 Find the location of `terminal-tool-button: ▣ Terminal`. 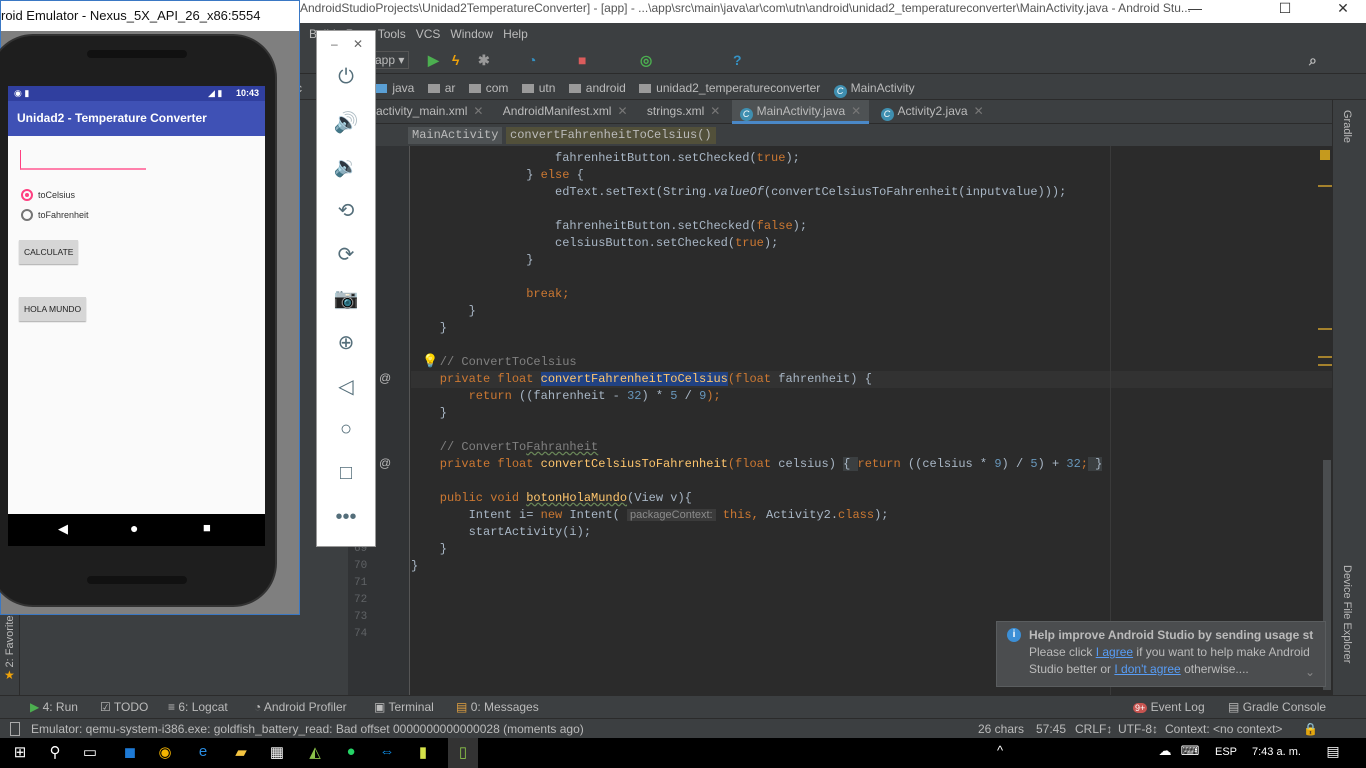

terminal-tool-button: ▣ Terminal is located at coordinates (404, 707).